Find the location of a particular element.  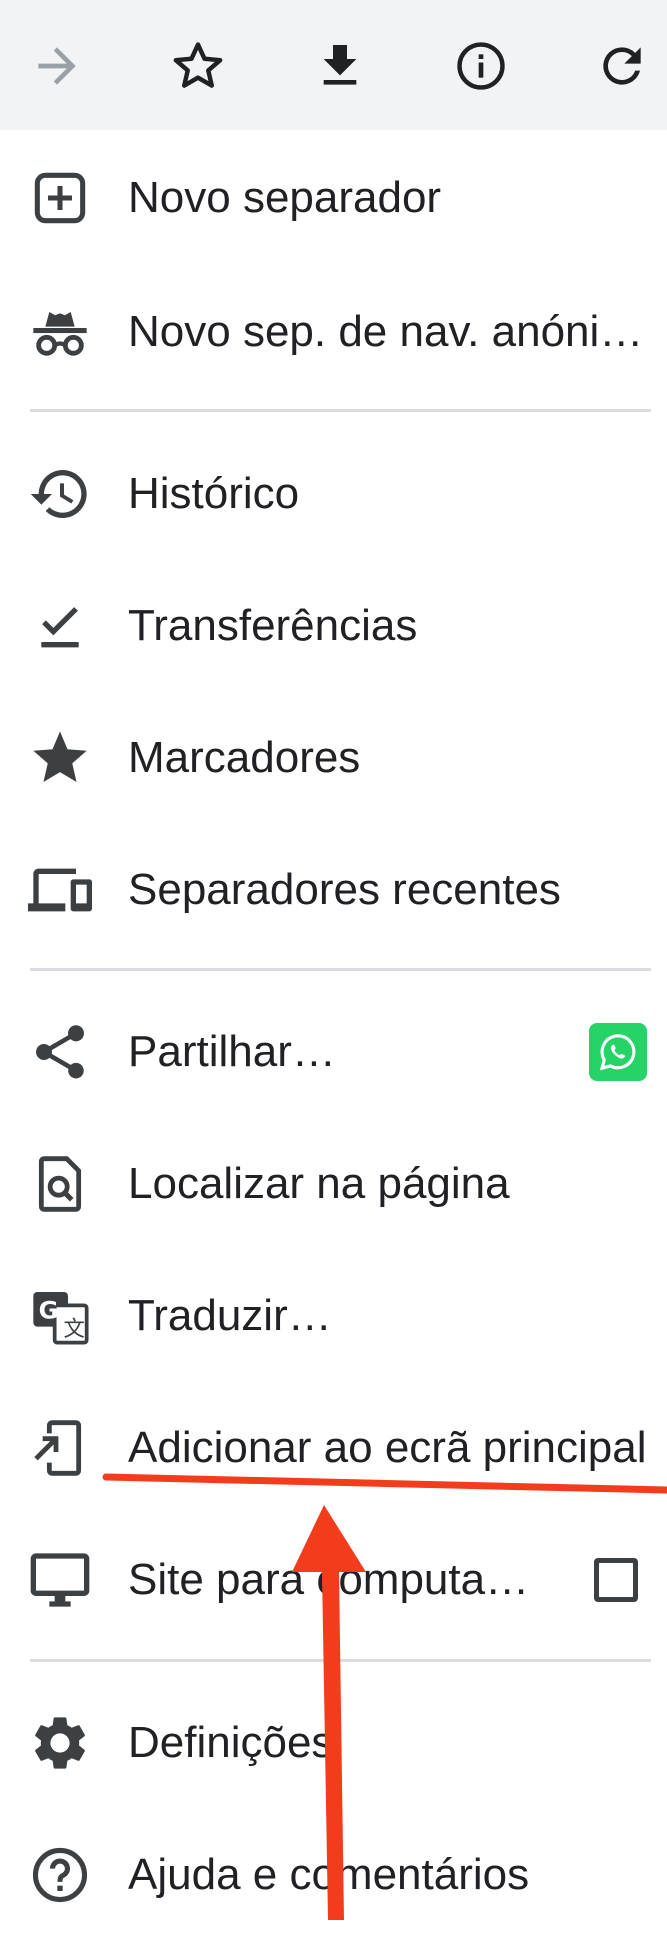

info-icon is located at coordinates (481, 66).